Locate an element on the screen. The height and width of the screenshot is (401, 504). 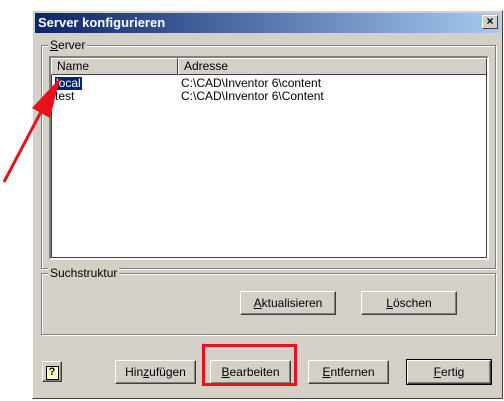
title-bar: Server konfigurieren × is located at coordinates (267, 23).